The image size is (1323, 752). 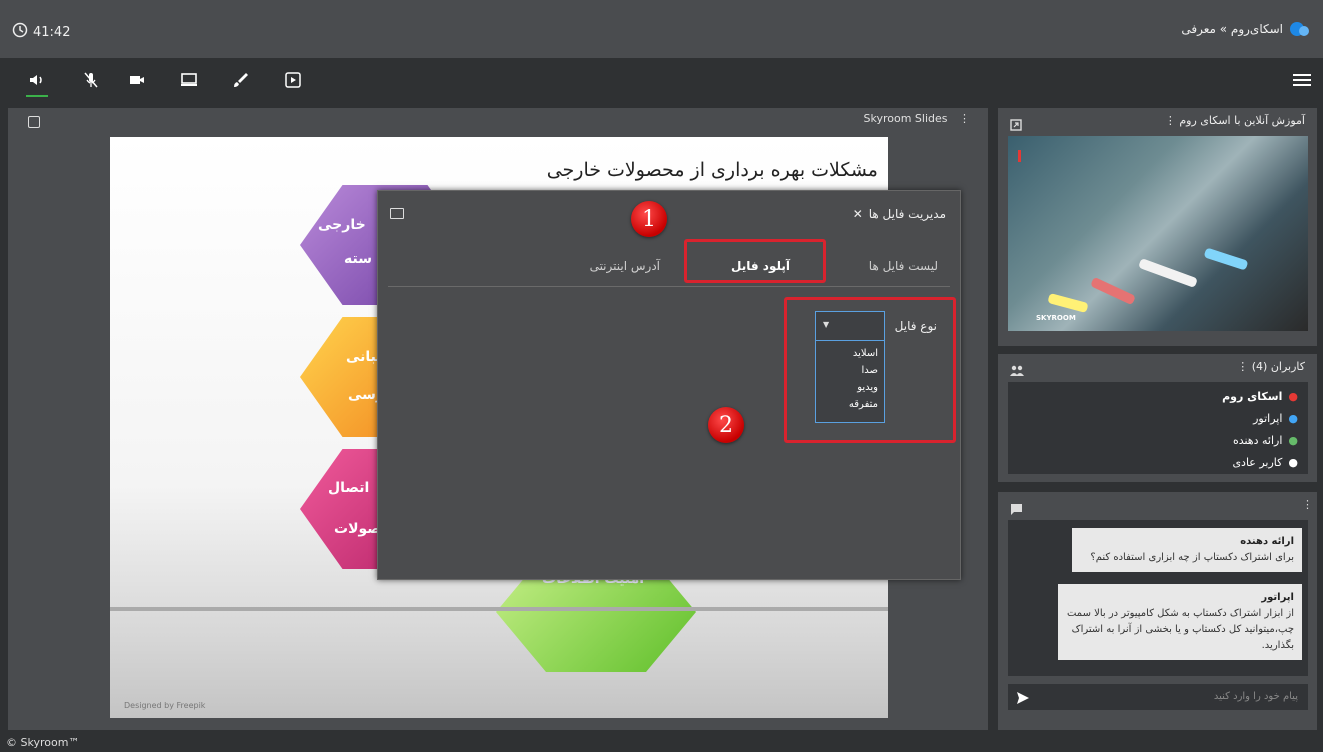 What do you see at coordinates (34, 122) in the screenshot?
I see `presentation-panel-icon` at bounding box center [34, 122].